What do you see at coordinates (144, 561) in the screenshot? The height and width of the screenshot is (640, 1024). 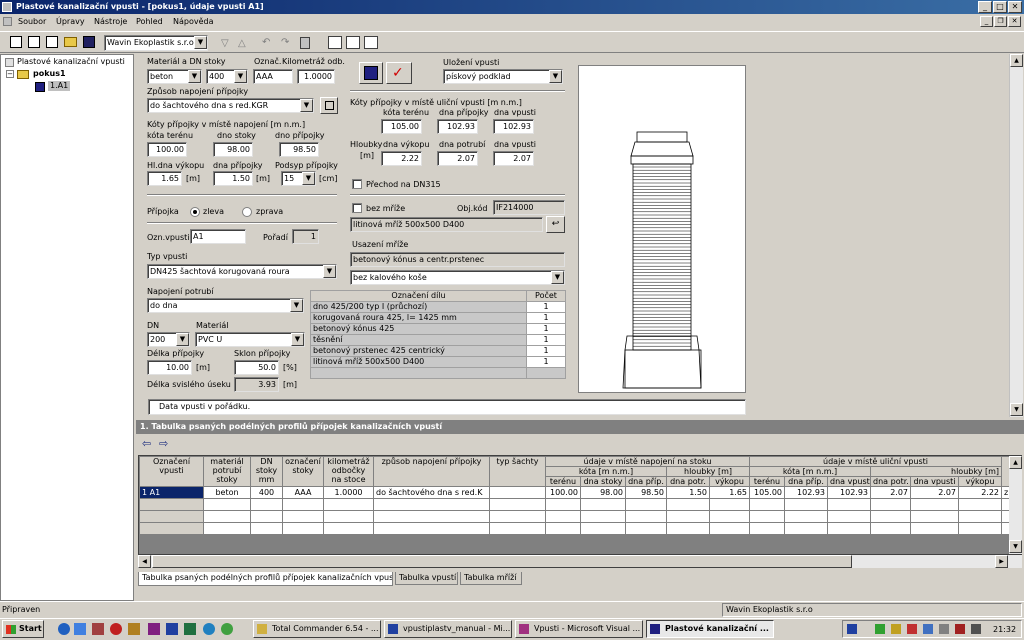 I see `scroll-left-button: ◀` at bounding box center [144, 561].